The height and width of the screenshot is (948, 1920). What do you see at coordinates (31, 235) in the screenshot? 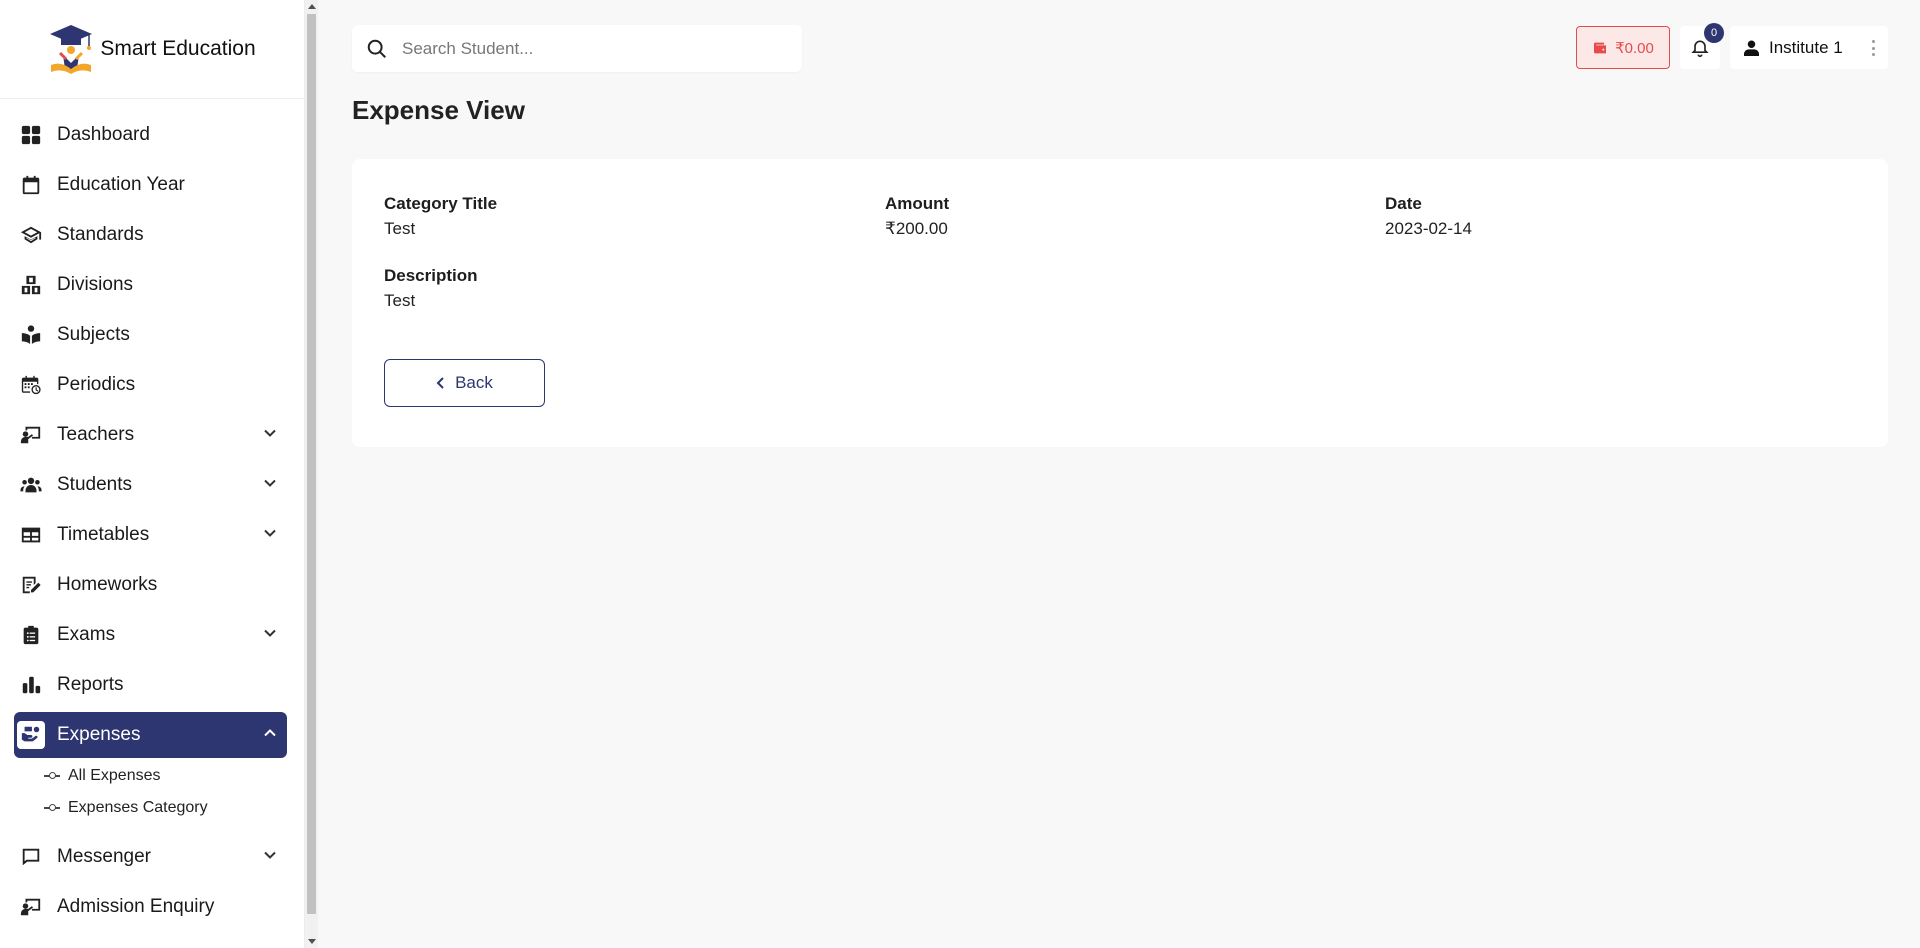
I see `graduation-cap-icon` at bounding box center [31, 235].